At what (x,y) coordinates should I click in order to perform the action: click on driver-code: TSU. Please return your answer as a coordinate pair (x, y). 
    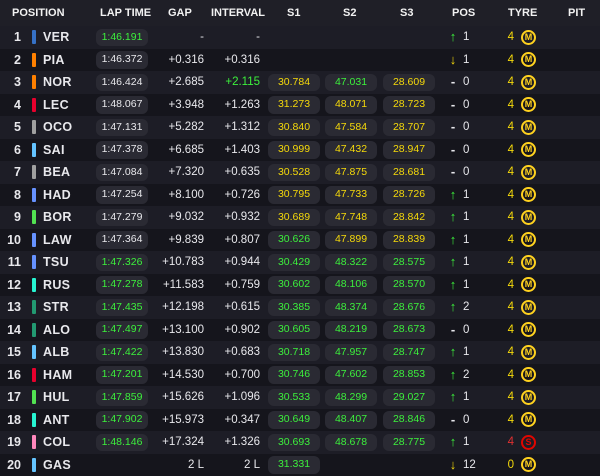
    Looking at the image, I should click on (56, 262).